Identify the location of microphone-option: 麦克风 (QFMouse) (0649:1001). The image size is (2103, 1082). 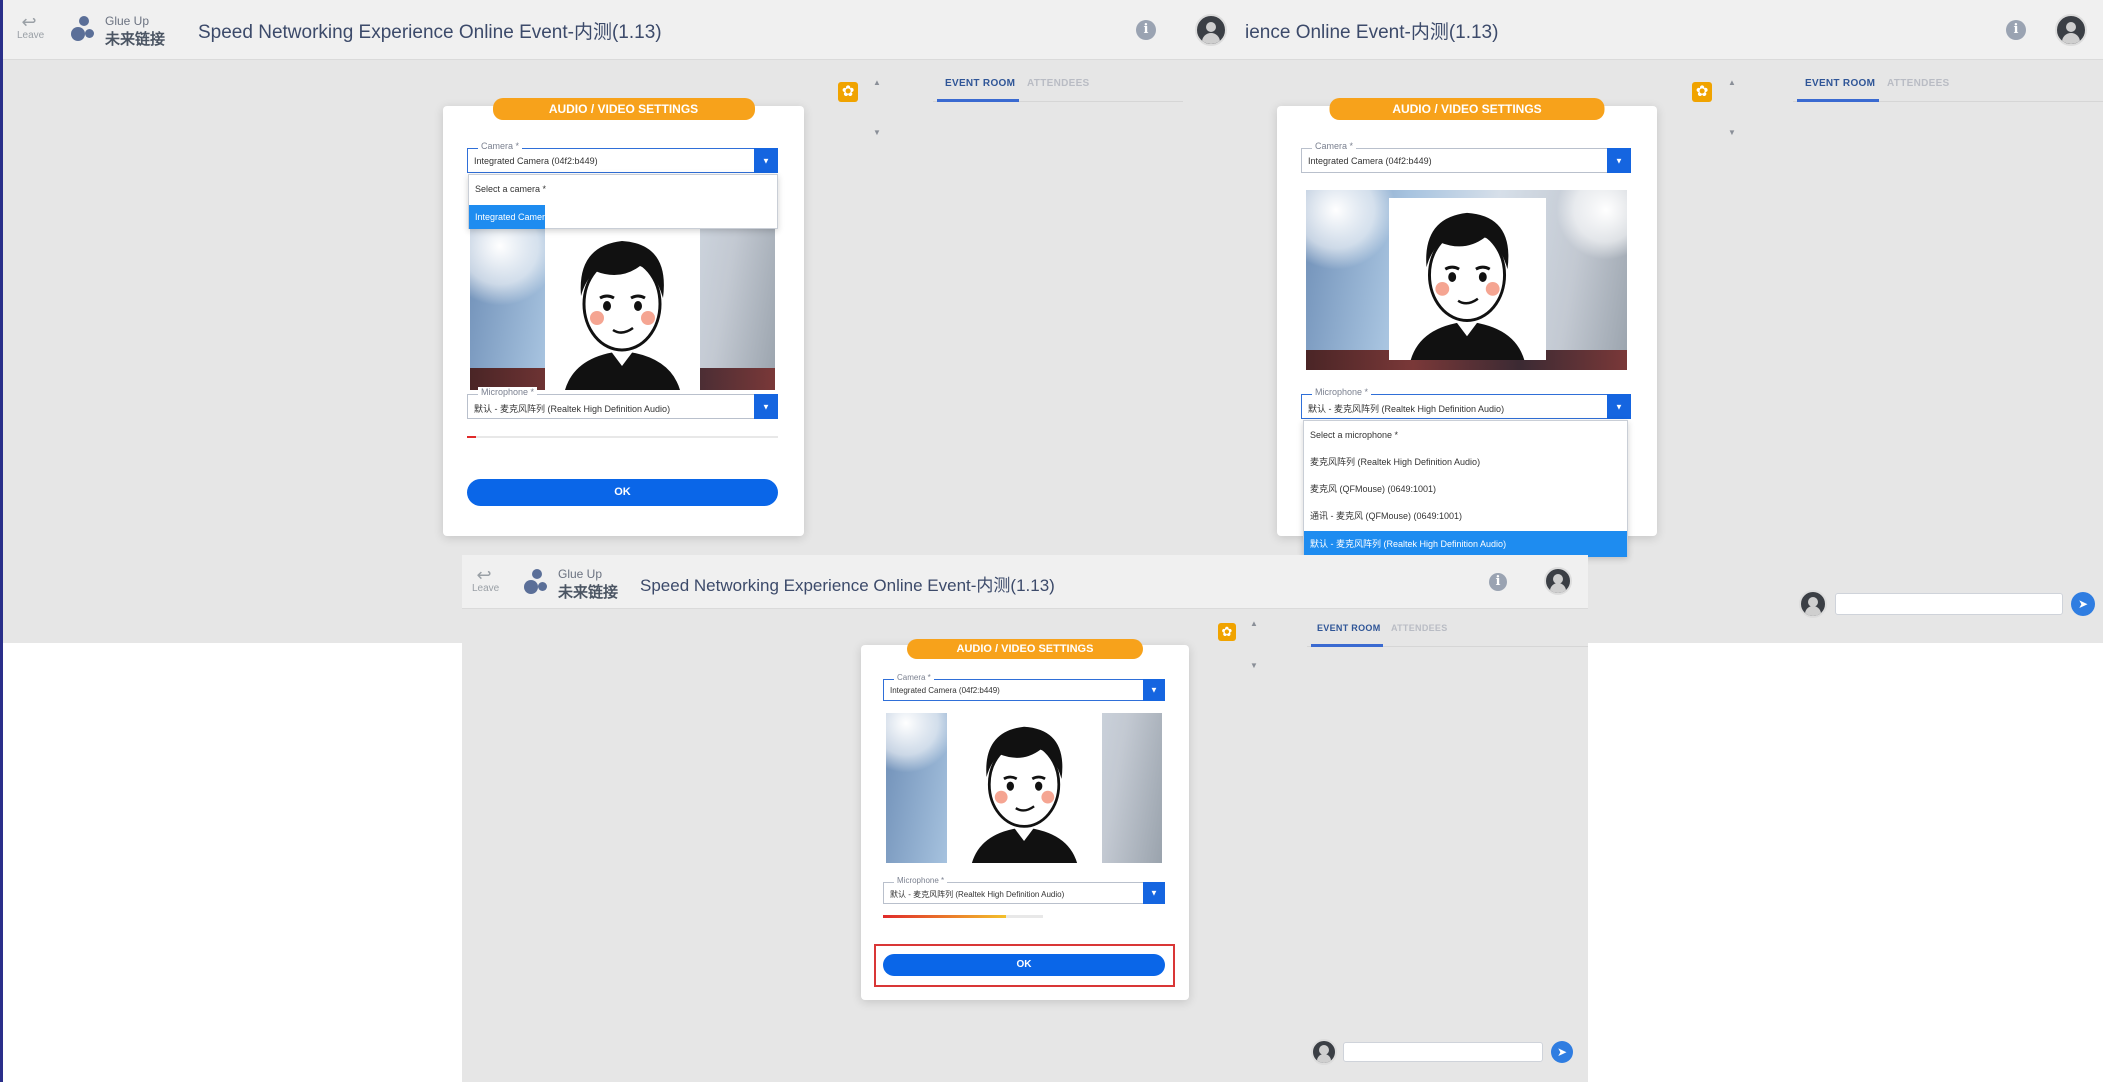
(1465, 489).